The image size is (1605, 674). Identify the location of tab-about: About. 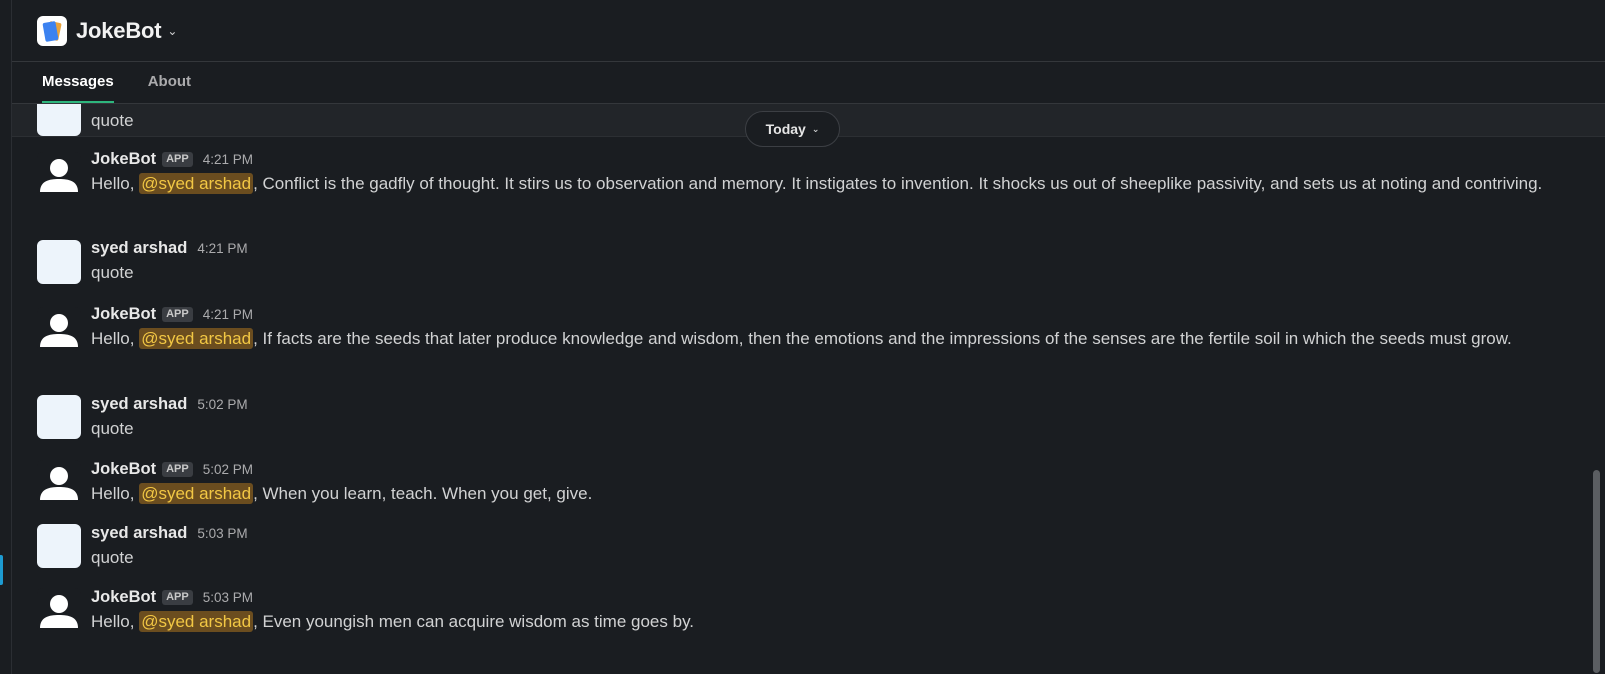
(169, 88).